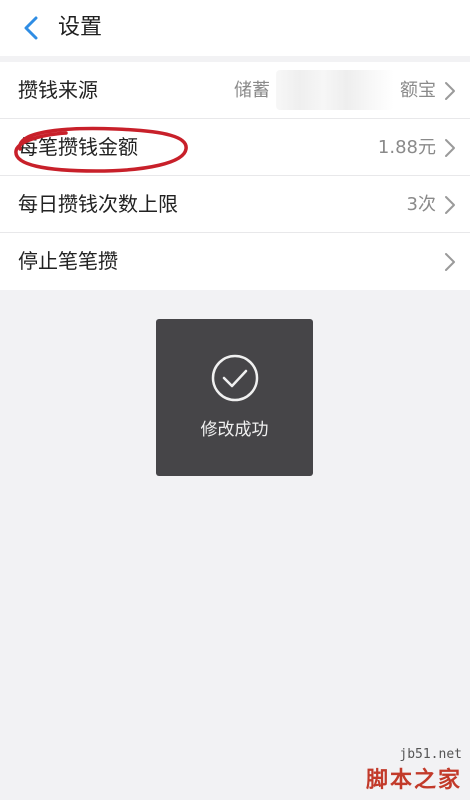 The width and height of the screenshot is (470, 800). I want to click on check-circle-icon, so click(235, 378).